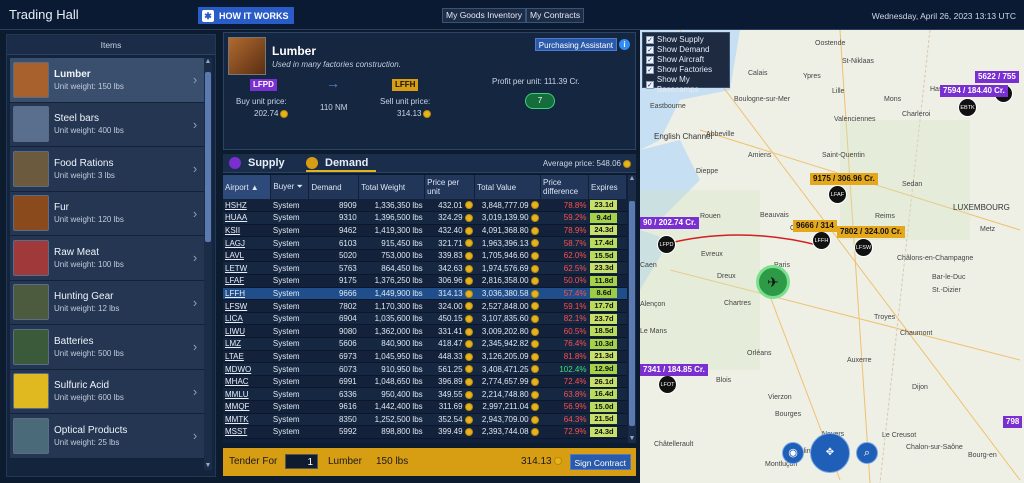 Image resolution: width=1024 pixels, height=483 pixels. I want to click on airport-link: HSHZ, so click(247, 206).